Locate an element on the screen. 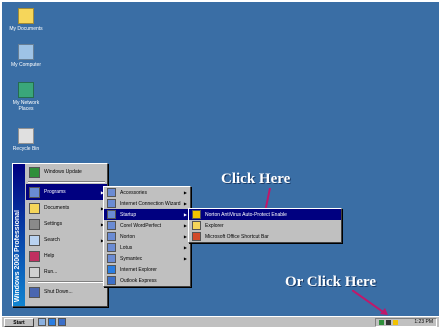 The image size is (441, 327). programs-item-norton: Norton ▶ is located at coordinates (147, 236).